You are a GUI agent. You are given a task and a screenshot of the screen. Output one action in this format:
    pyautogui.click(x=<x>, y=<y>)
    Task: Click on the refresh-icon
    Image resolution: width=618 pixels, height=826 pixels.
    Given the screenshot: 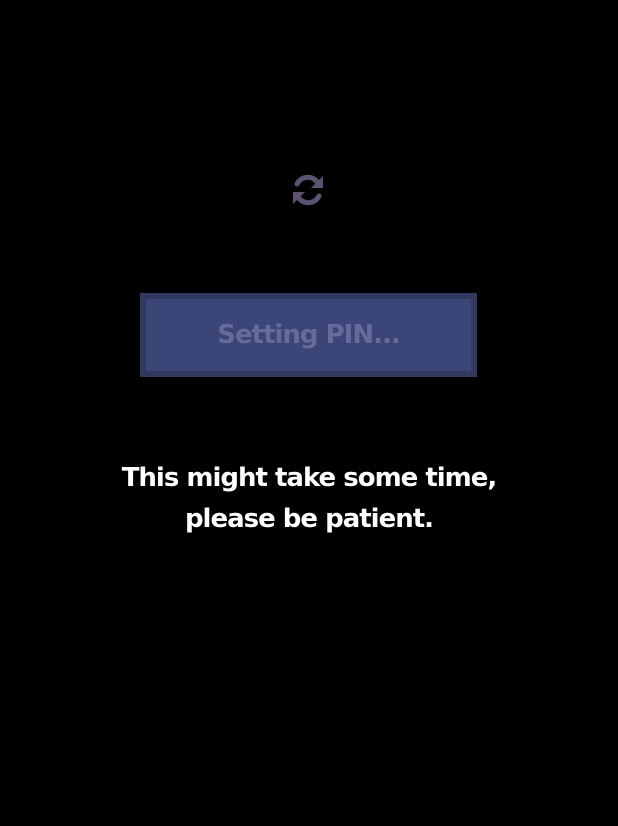 What is the action you would take?
    pyautogui.click(x=308, y=190)
    